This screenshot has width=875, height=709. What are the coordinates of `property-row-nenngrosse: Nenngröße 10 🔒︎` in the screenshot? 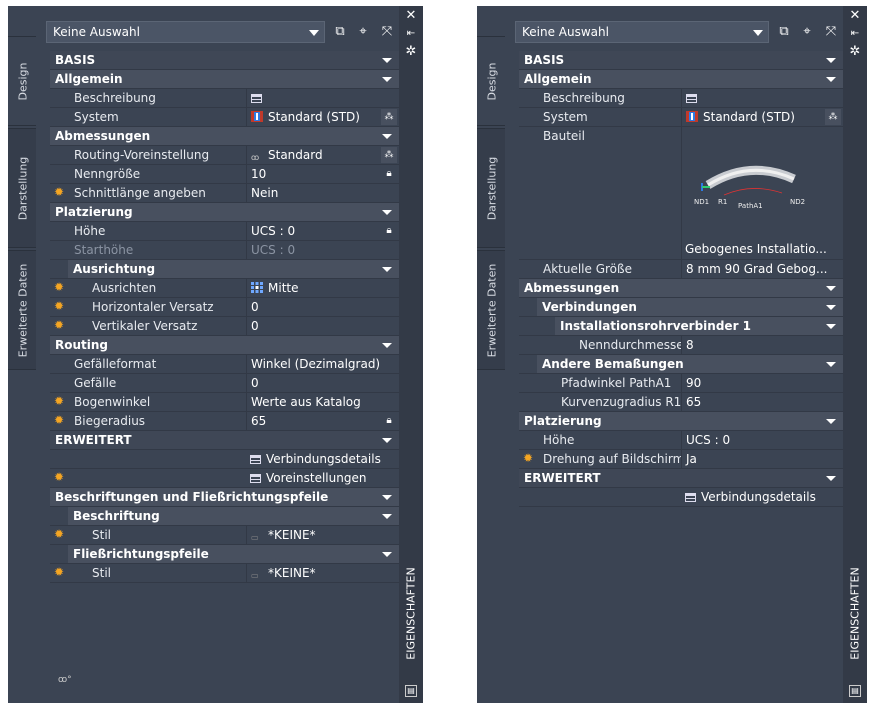 It's located at (224, 174).